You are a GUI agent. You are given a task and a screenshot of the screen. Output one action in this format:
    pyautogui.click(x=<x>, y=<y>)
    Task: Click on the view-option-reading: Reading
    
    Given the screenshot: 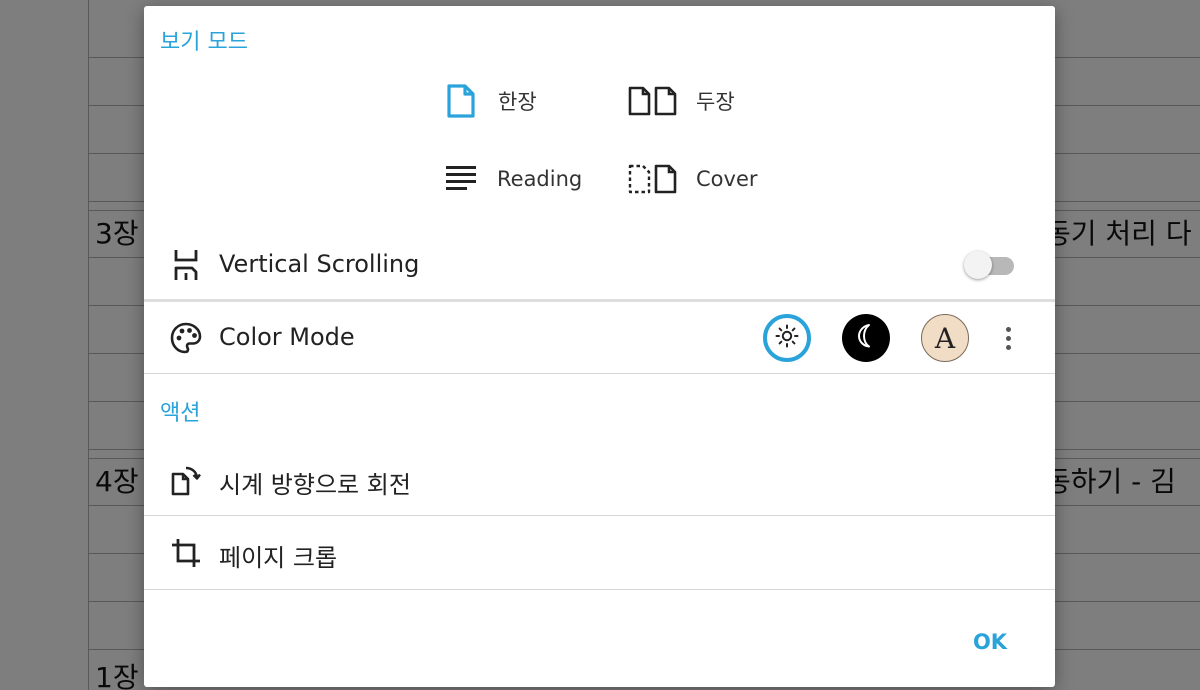 What is the action you would take?
    pyautogui.click(x=513, y=179)
    